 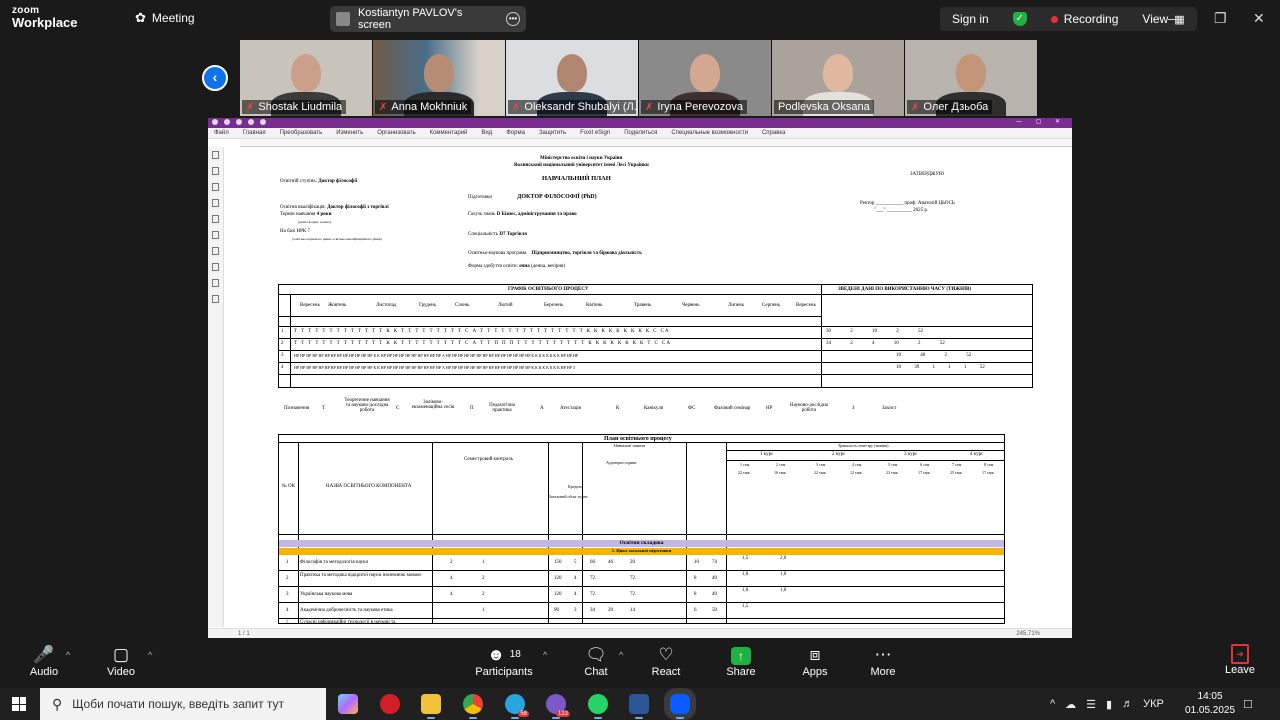 What do you see at coordinates (883, 672) in the screenshot?
I see `more-label: More` at bounding box center [883, 672].